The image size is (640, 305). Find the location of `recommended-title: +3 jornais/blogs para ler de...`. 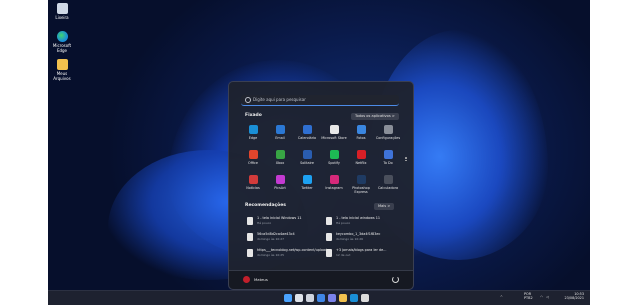

recommended-title: +3 jornais/blogs para ler de... is located at coordinates (361, 250).